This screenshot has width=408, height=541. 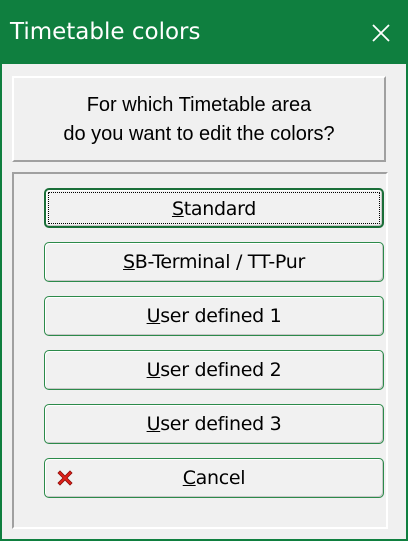 I want to click on red-x-icon, so click(x=65, y=478).